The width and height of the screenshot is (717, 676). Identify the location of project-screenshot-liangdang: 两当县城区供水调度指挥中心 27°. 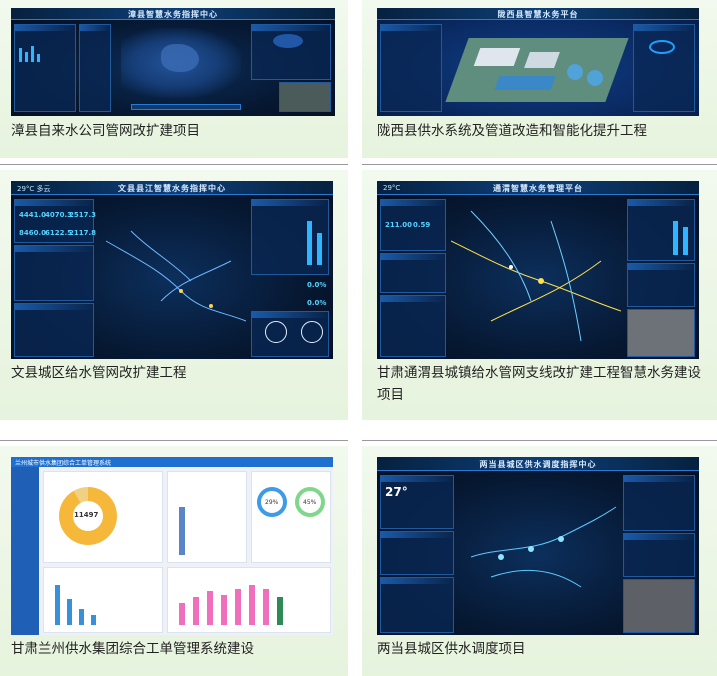
(538, 546).